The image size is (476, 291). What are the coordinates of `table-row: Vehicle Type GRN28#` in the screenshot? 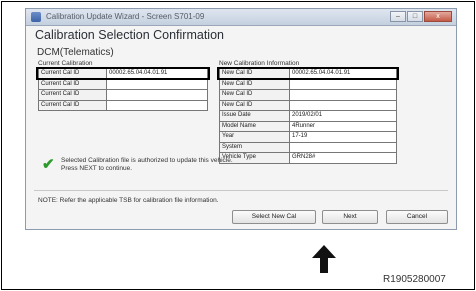 It's located at (308, 158).